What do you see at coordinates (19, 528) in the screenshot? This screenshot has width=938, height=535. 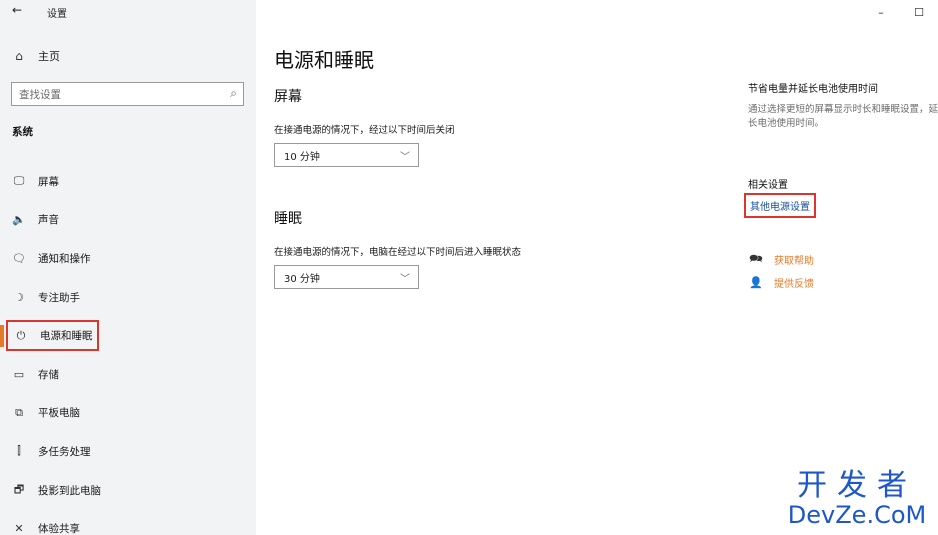 I see `share-icon: ✕` at bounding box center [19, 528].